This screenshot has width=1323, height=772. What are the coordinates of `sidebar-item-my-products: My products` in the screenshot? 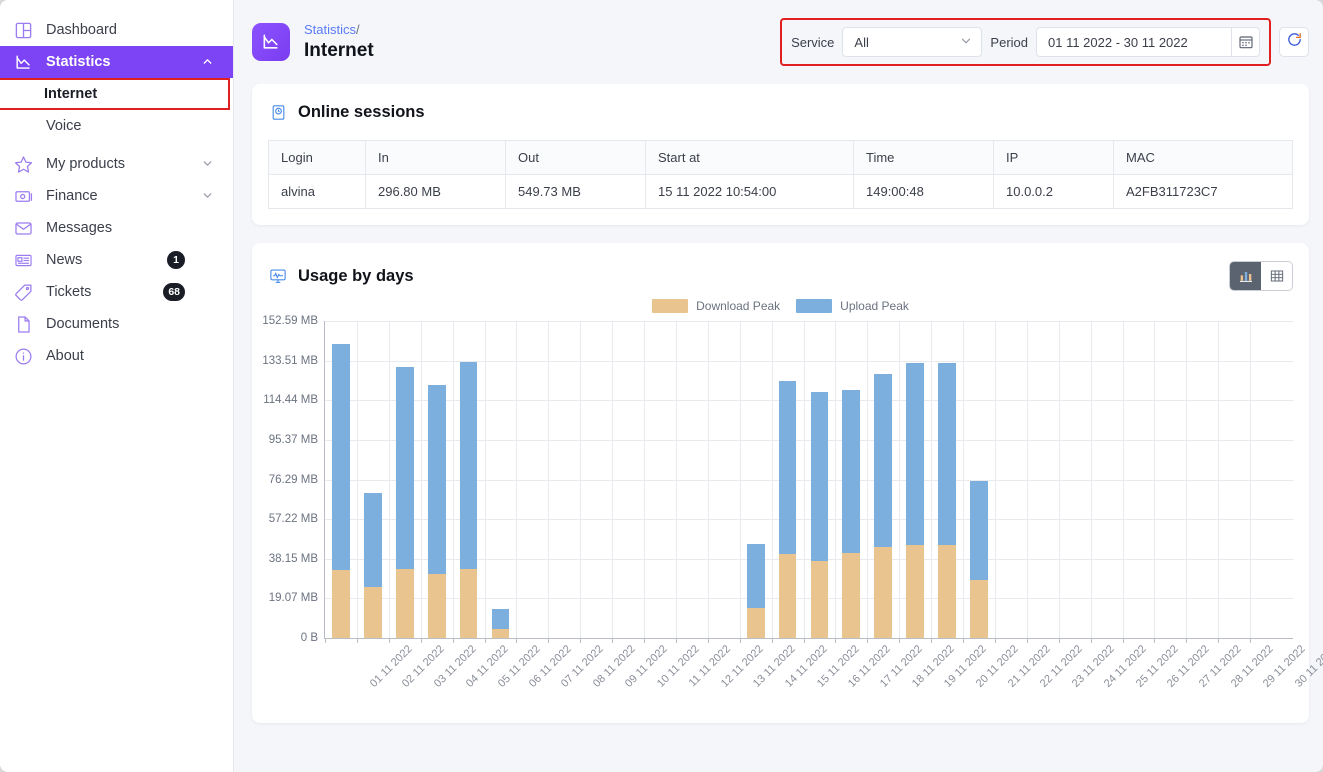 It's located at (116, 164).